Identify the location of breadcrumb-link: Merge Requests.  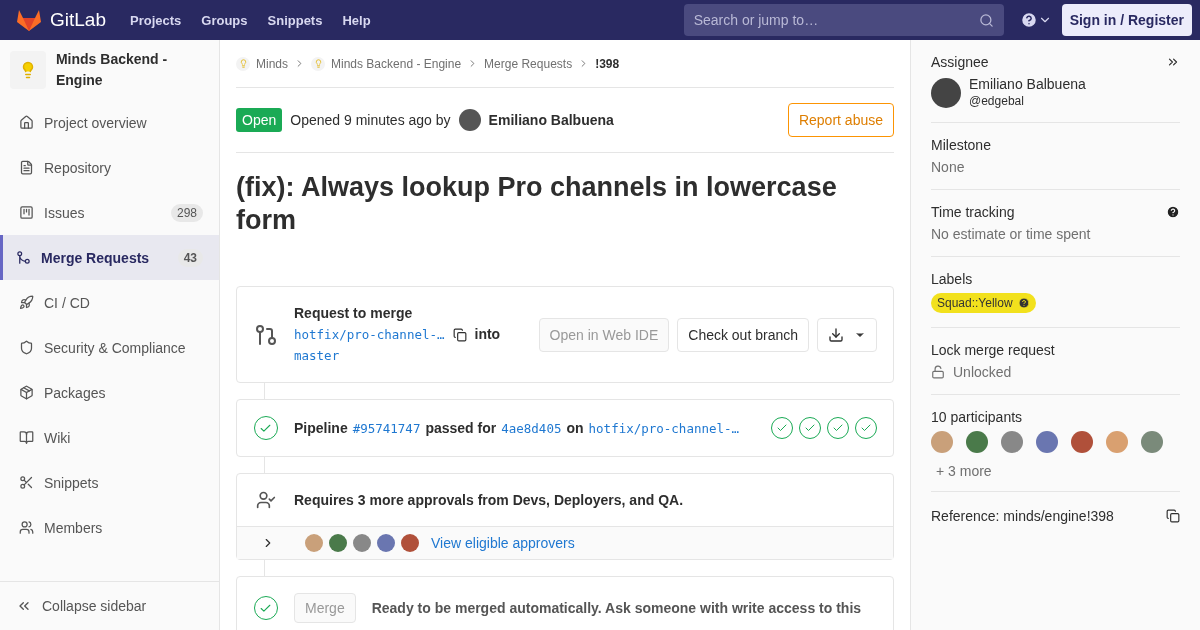
(528, 63).